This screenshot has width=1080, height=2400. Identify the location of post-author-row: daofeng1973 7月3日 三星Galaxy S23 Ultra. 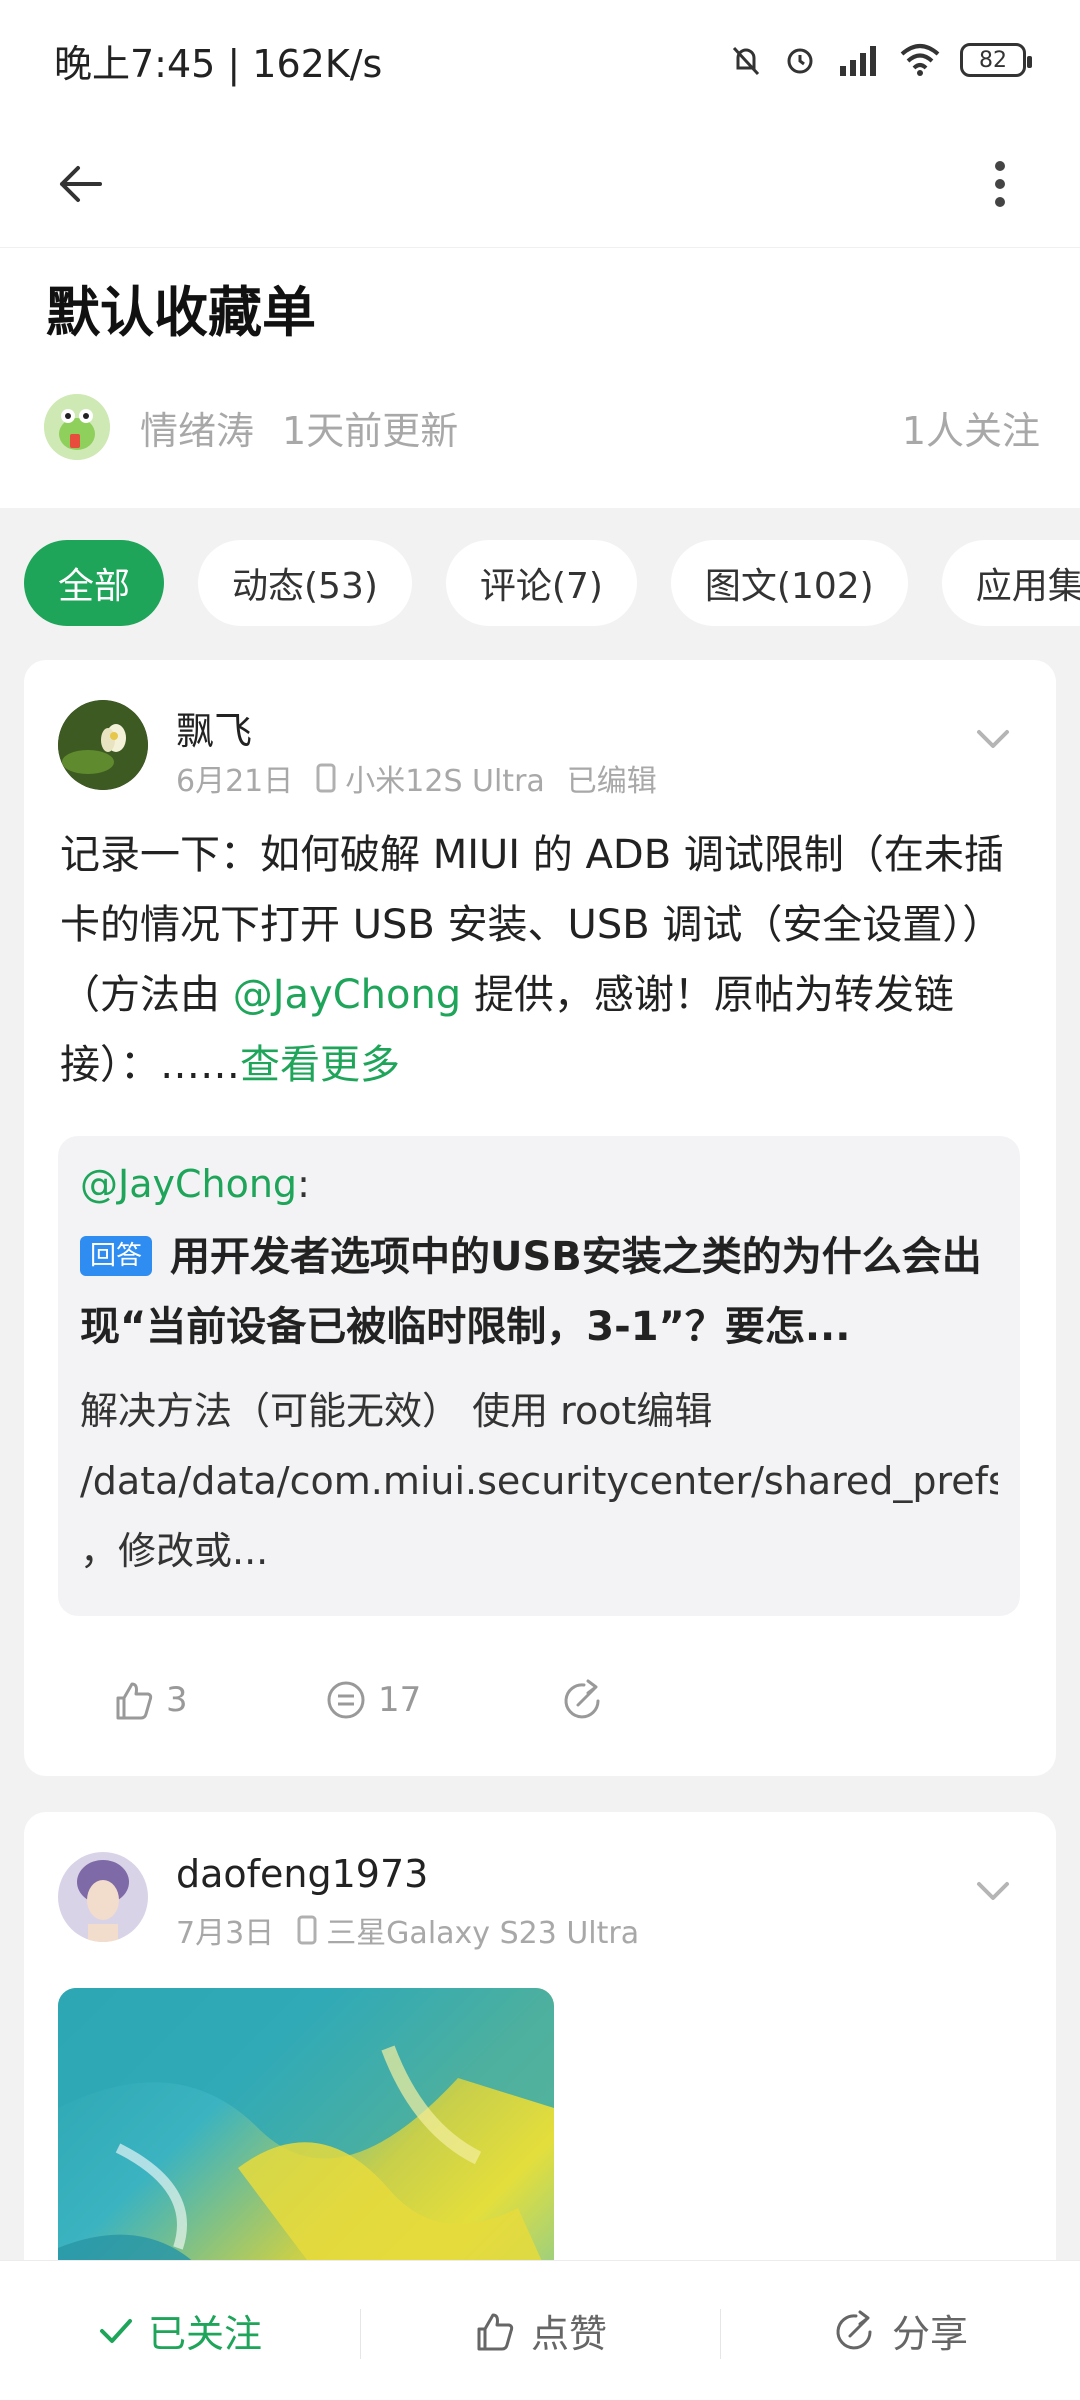
(538, 1901).